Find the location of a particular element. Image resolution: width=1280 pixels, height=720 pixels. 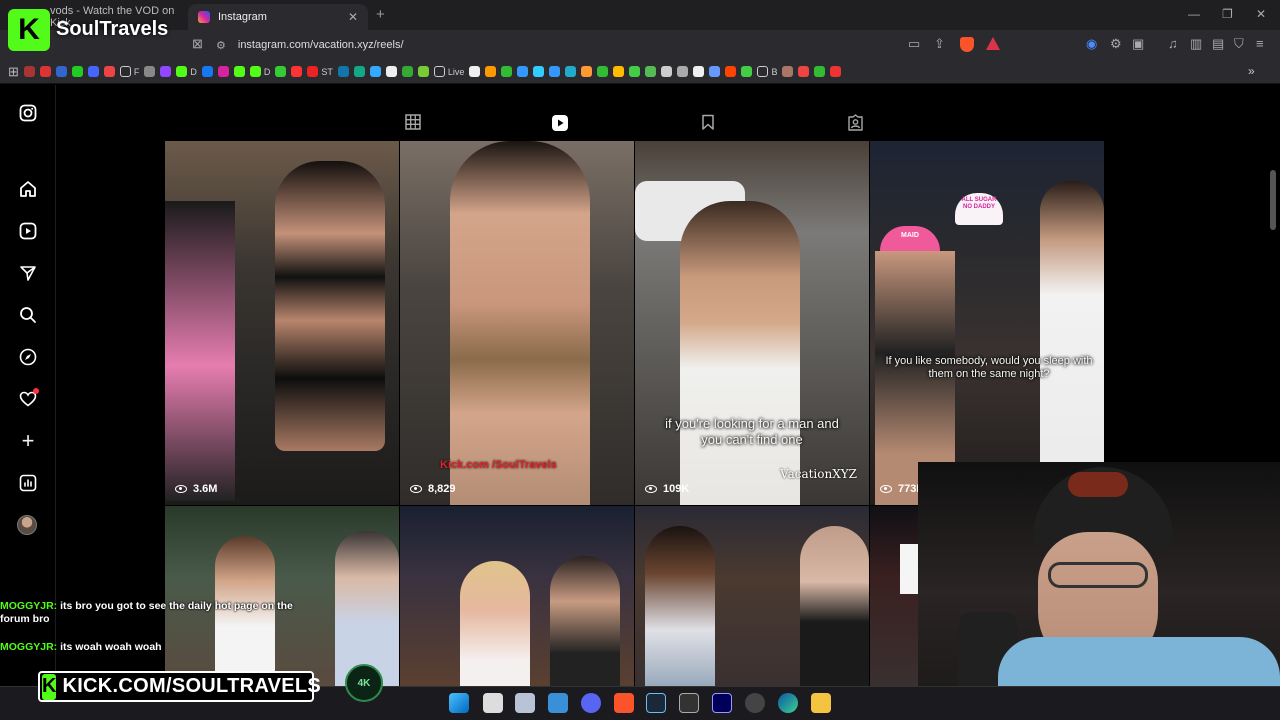

edge-icon is located at coordinates (788, 703).